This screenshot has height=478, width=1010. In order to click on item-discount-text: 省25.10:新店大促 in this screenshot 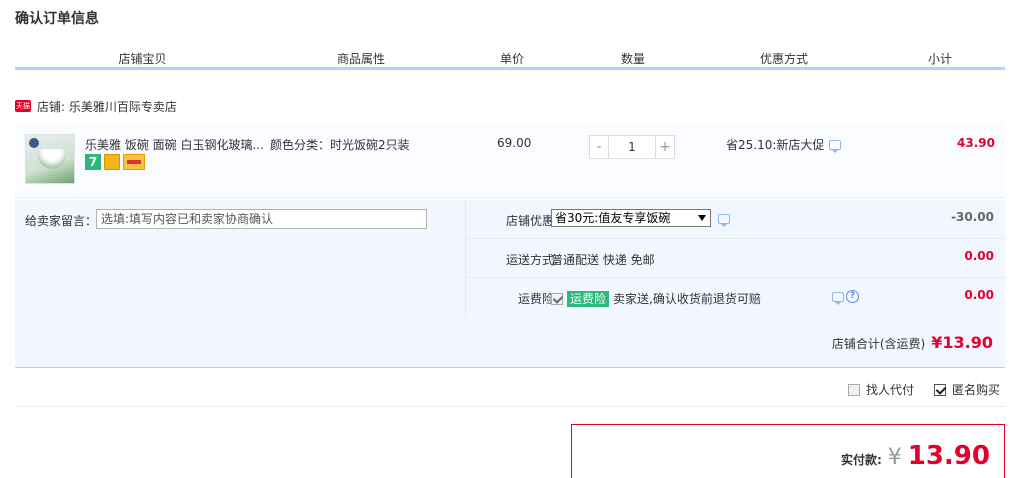, I will do `click(775, 145)`.